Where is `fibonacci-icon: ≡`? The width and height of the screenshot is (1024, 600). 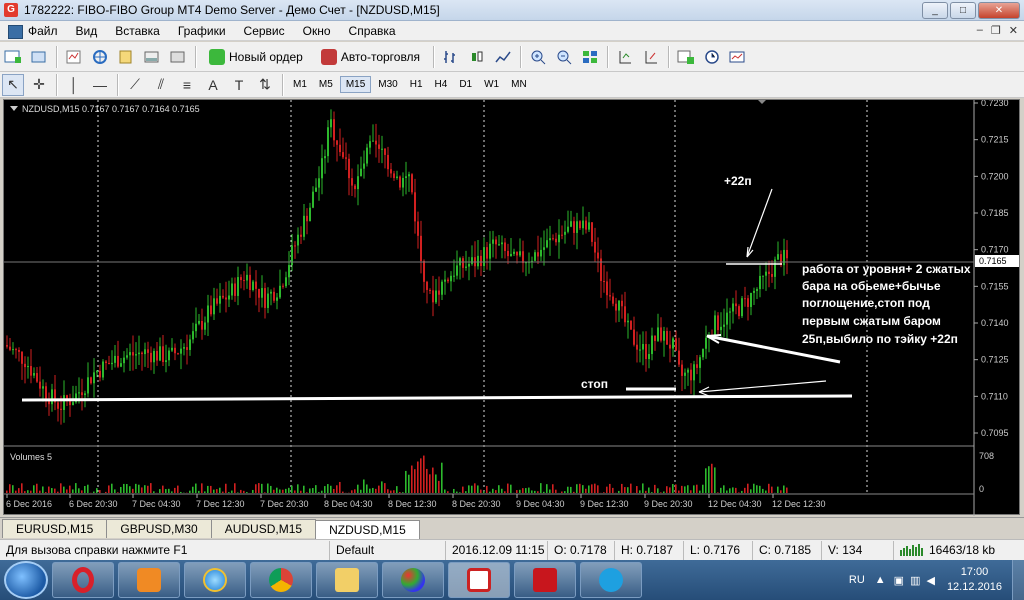
fibonacci-icon: ≡ is located at coordinates (187, 85).